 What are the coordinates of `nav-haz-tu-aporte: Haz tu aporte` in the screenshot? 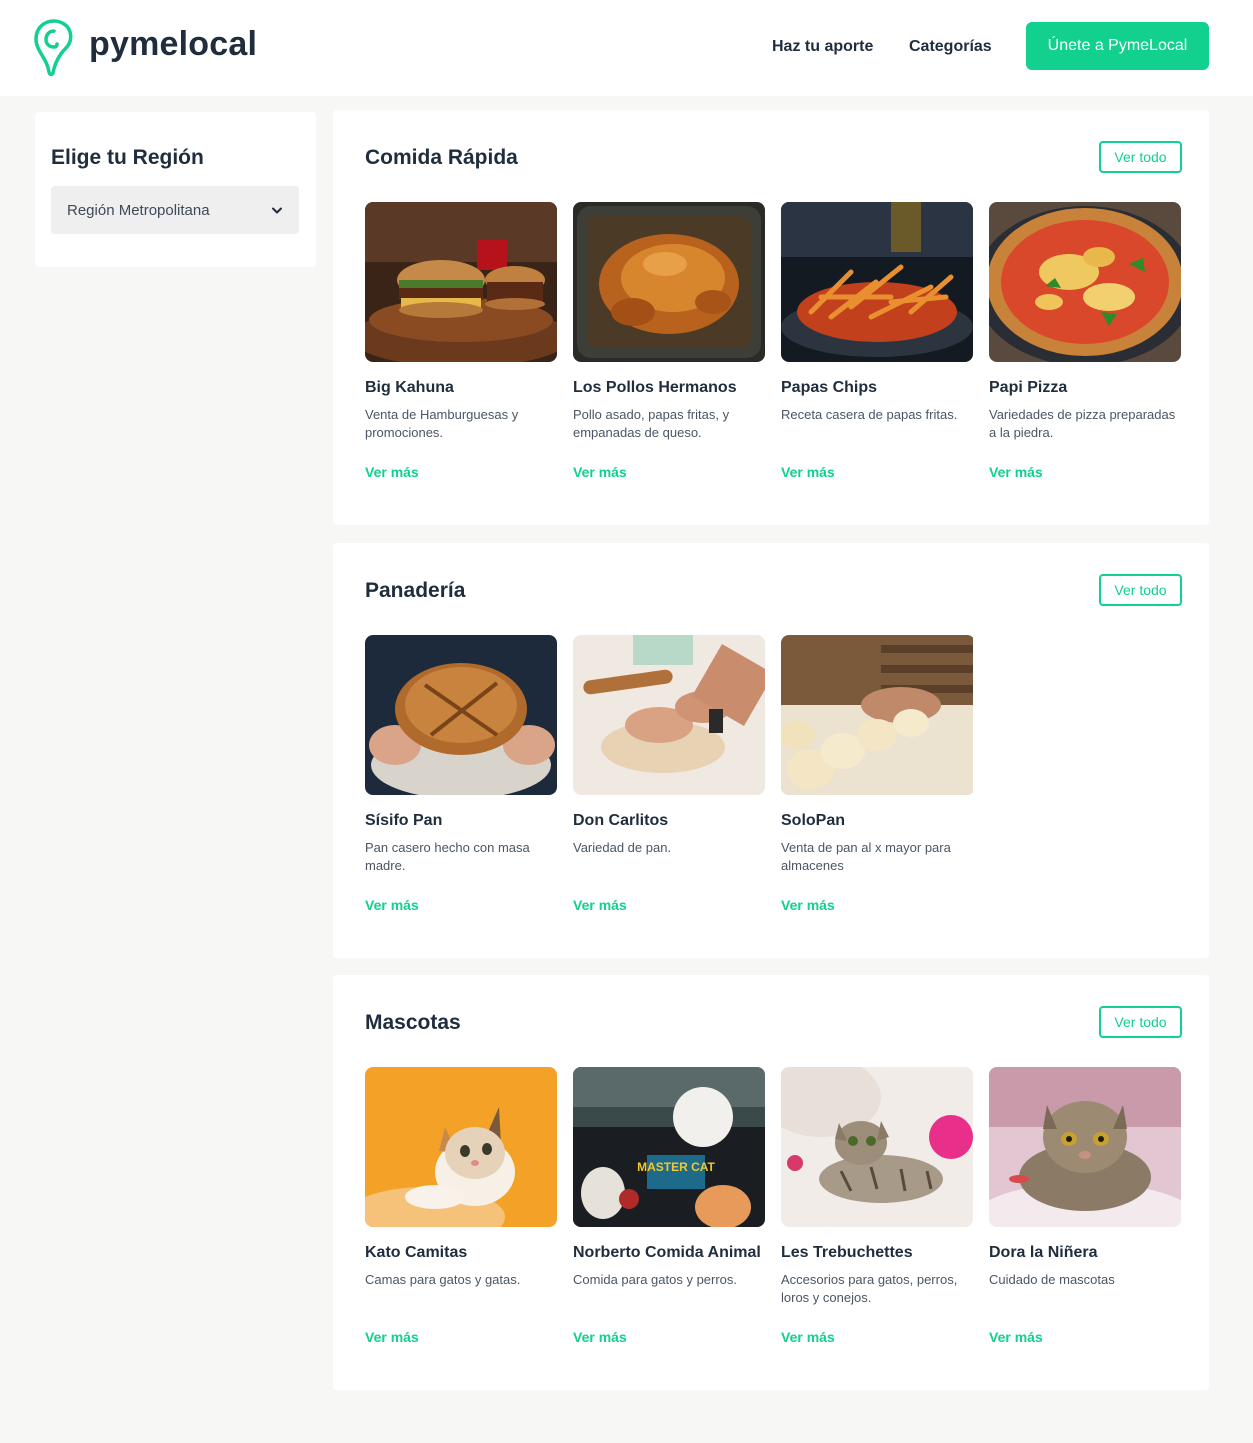 It's located at (822, 47).